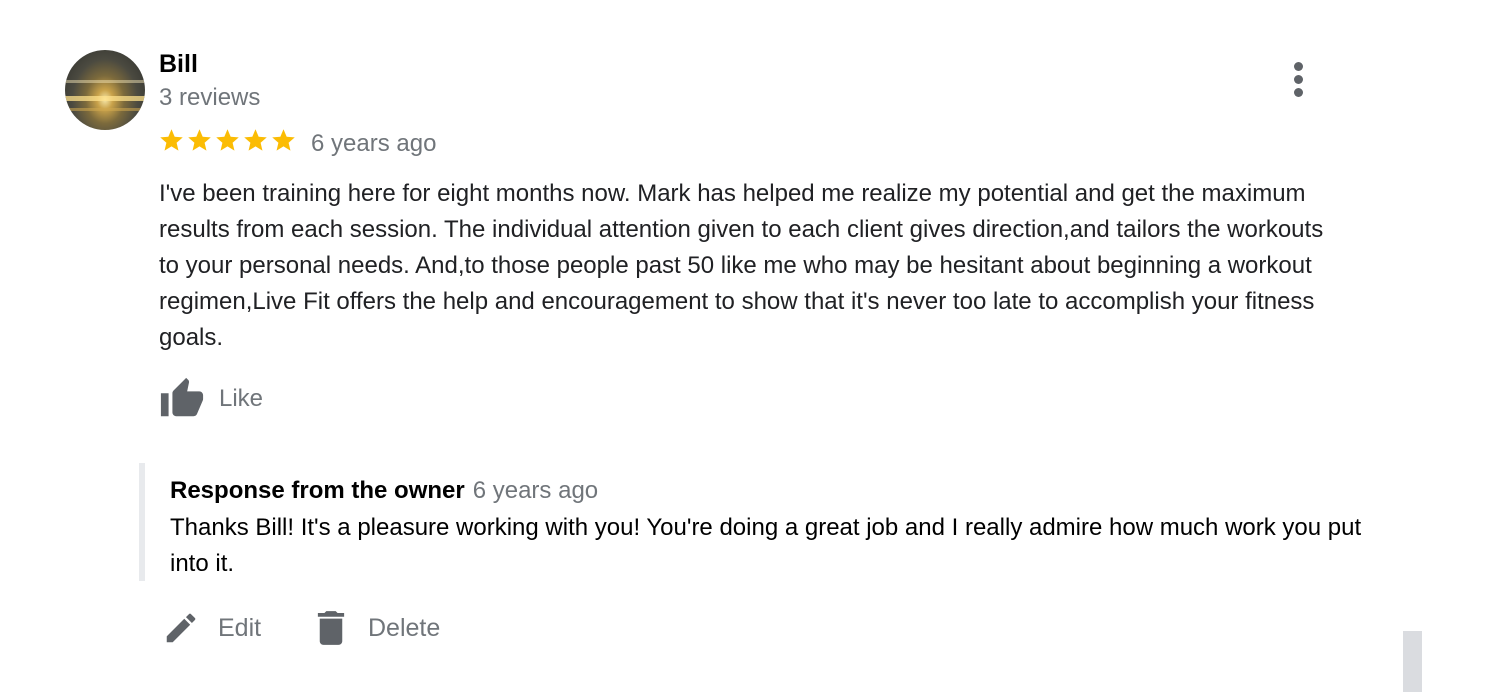 The height and width of the screenshot is (692, 1506). Describe the element at coordinates (210, 97) in the screenshot. I see `review-count: 3 reviews` at that location.